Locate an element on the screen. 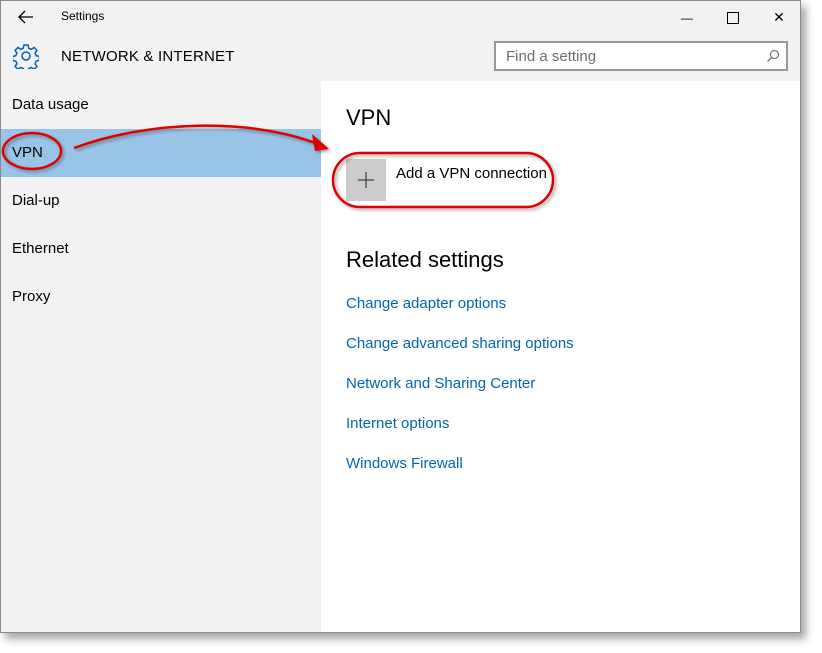 This screenshot has height=653, width=822. minimize-icon: — is located at coordinates (687, 18).